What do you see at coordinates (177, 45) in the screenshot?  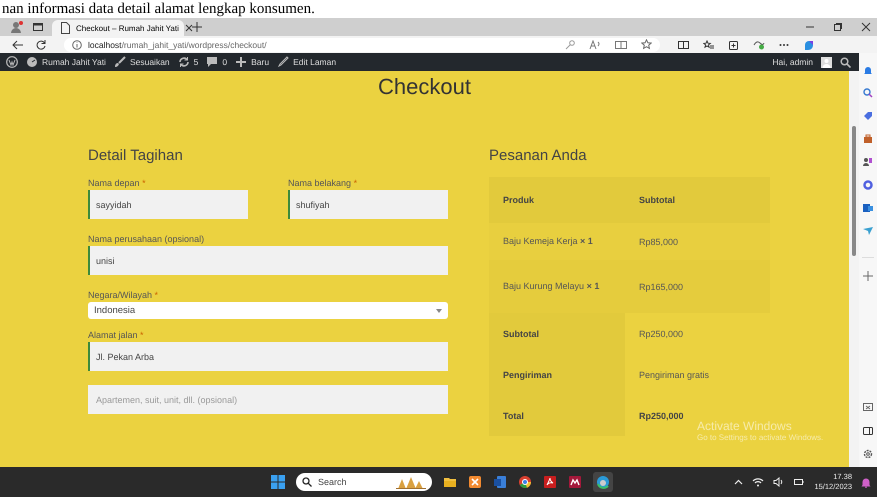 I see `url-text: localhost/rumah_jahit_yati/wordpress/checkout/` at bounding box center [177, 45].